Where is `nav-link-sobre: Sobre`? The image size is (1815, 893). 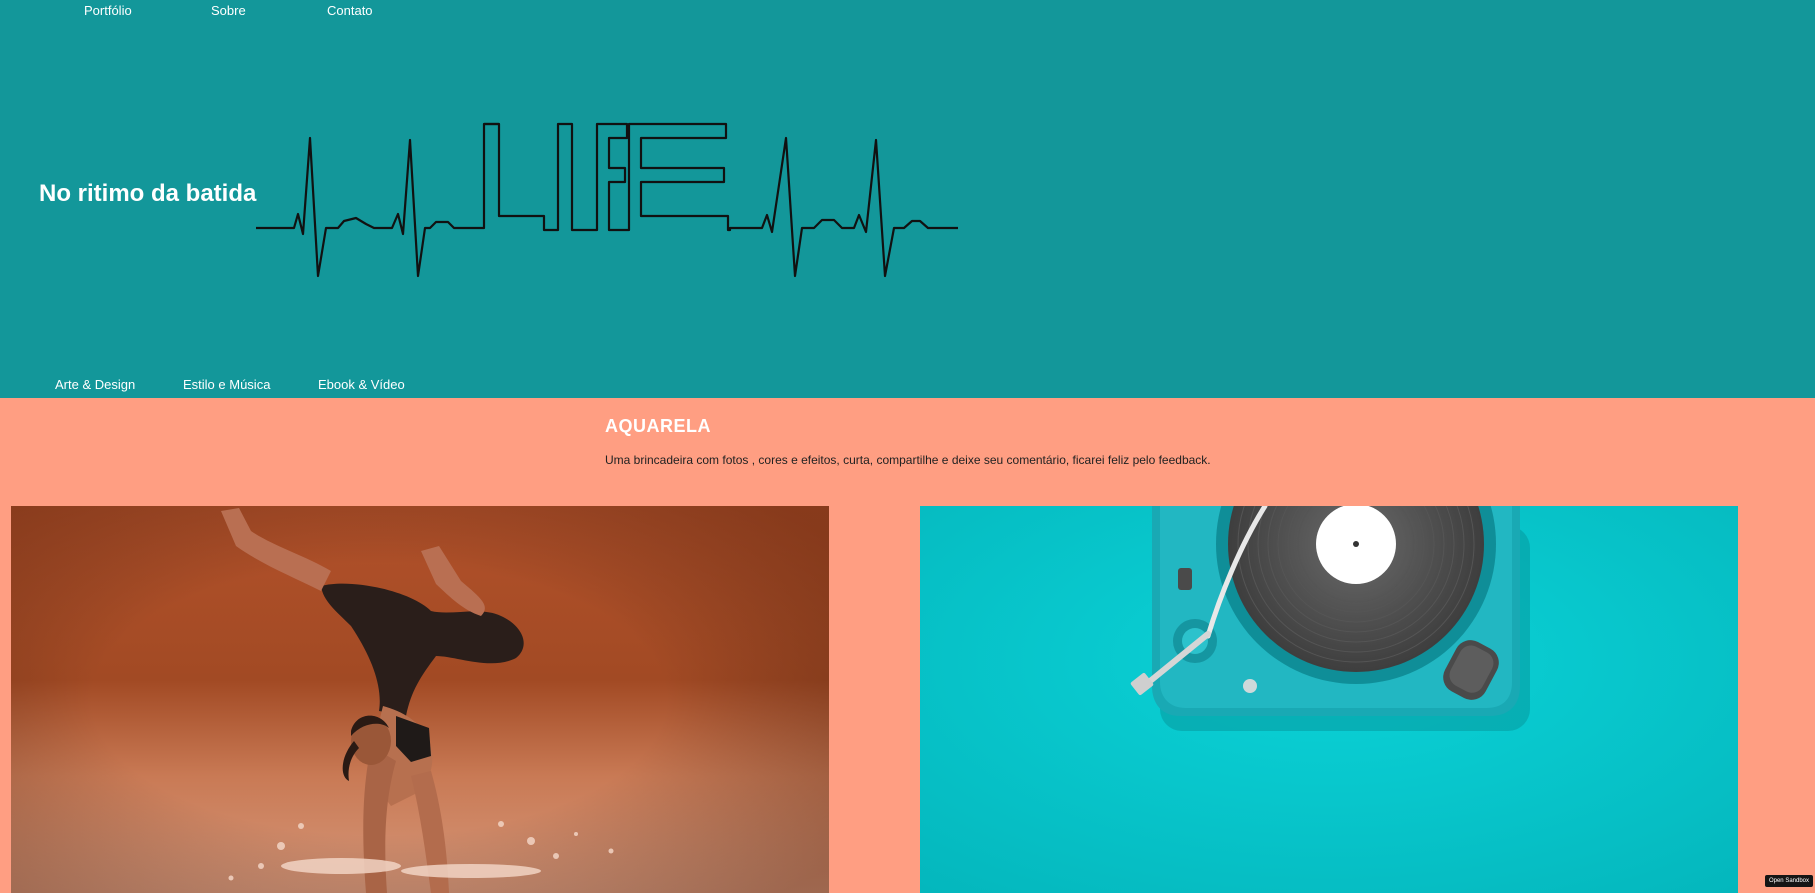 nav-link-sobre: Sobre is located at coordinates (228, 10).